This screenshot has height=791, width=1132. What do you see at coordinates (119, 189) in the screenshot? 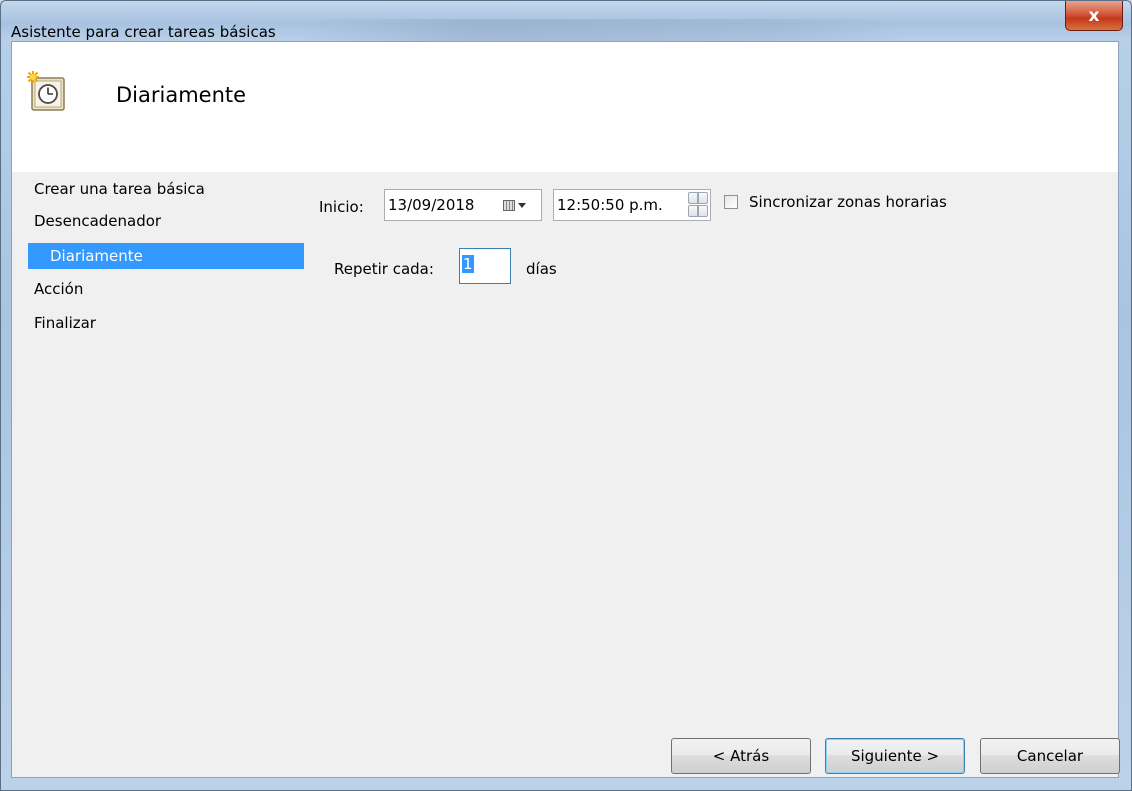
I see `step-crear-tarea: Crear una tarea básica` at bounding box center [119, 189].